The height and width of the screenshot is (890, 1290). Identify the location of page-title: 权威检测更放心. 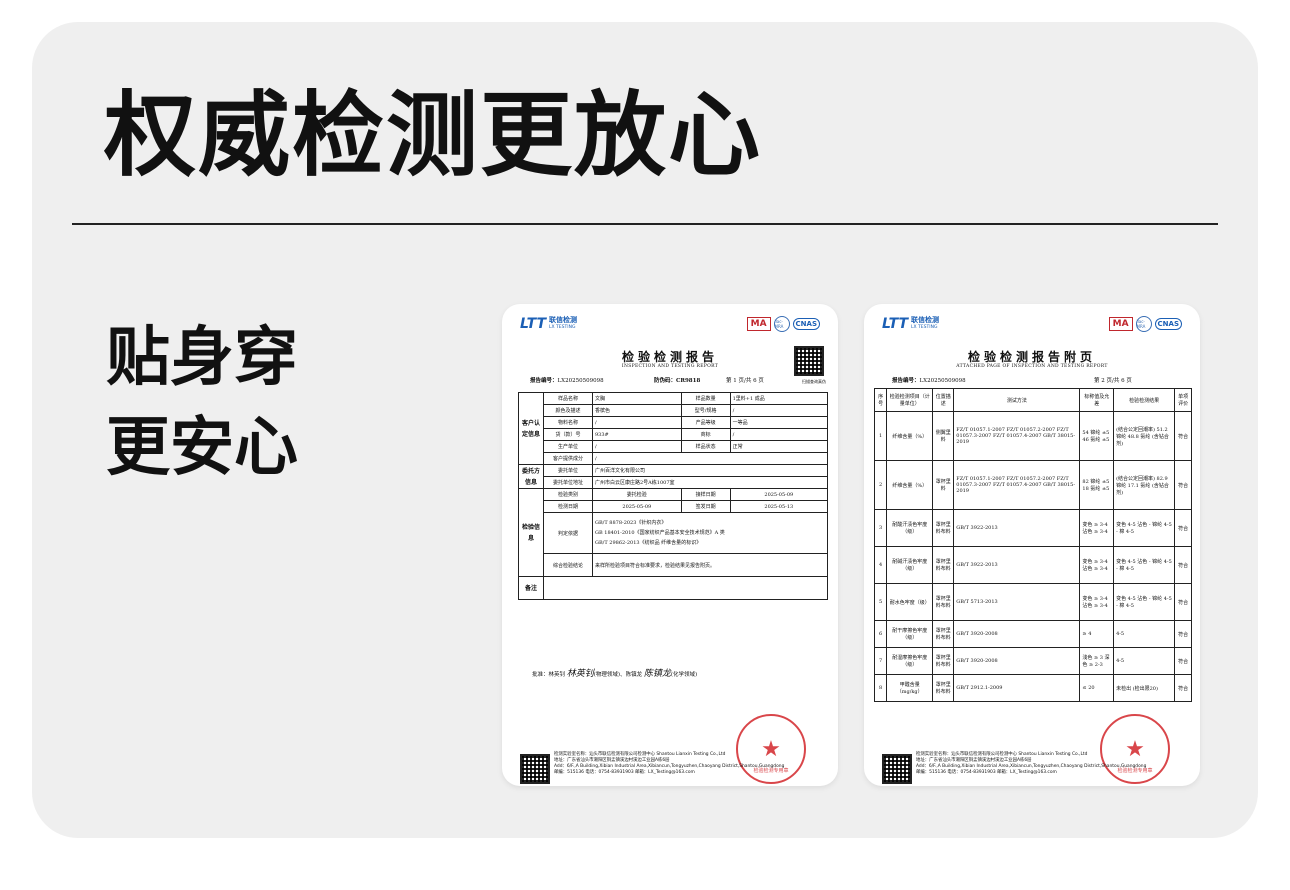
(433, 135).